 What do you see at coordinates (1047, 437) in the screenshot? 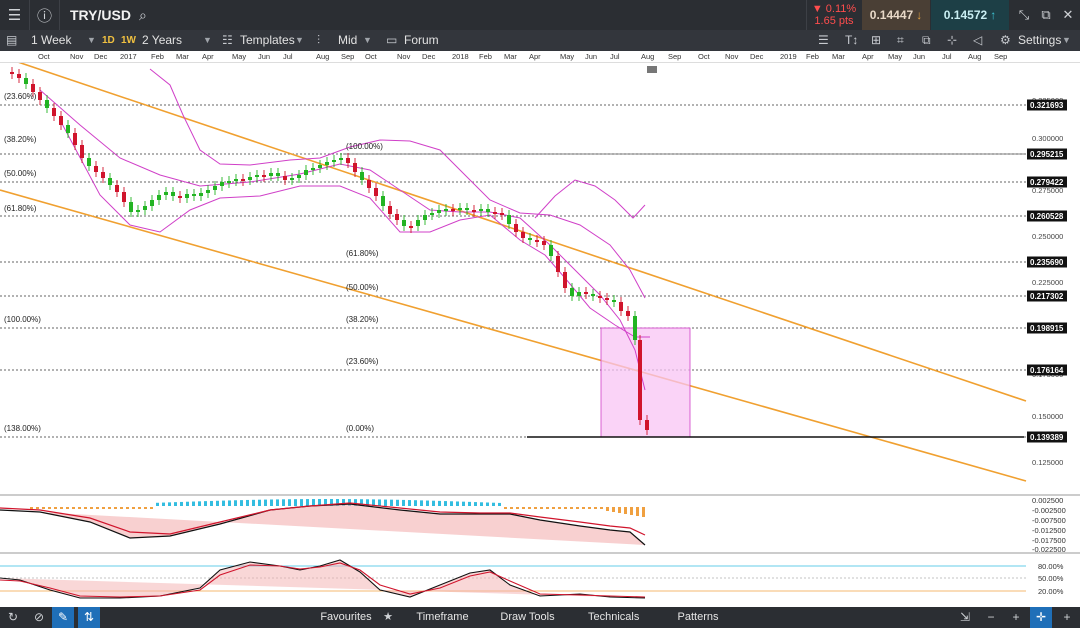
I see `price-label: 0.139389` at bounding box center [1047, 437].